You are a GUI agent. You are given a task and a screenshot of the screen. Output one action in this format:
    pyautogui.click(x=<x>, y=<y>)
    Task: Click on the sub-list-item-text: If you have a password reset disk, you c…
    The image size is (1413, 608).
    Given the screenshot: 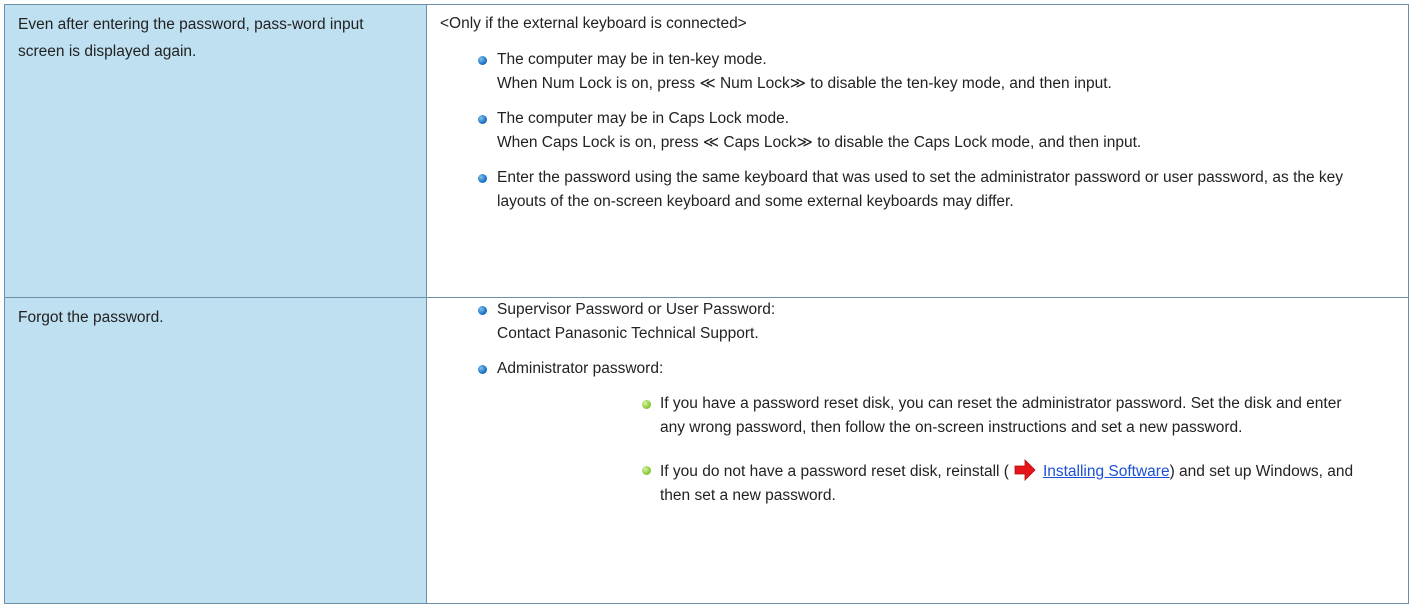 What is the action you would take?
    pyautogui.click(x=1001, y=415)
    